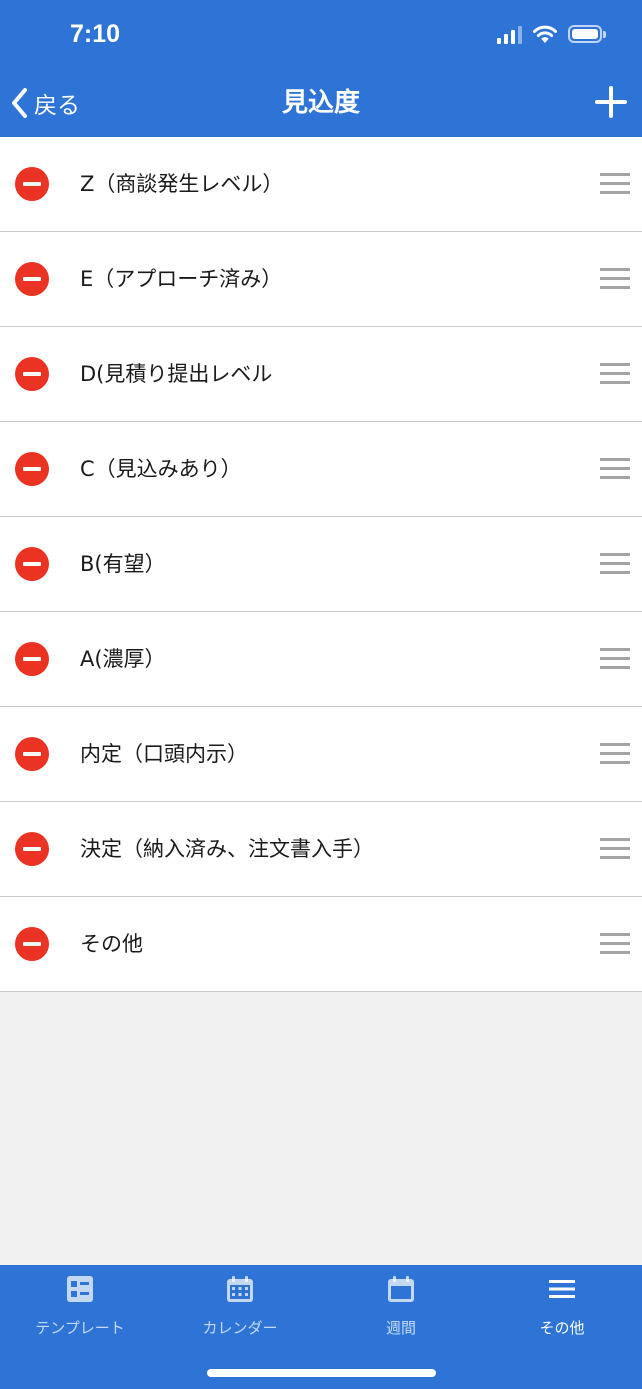 The height and width of the screenshot is (1389, 642). Describe the element at coordinates (321, 184) in the screenshot. I see `list-item: Z（商談発生レベル）` at that location.